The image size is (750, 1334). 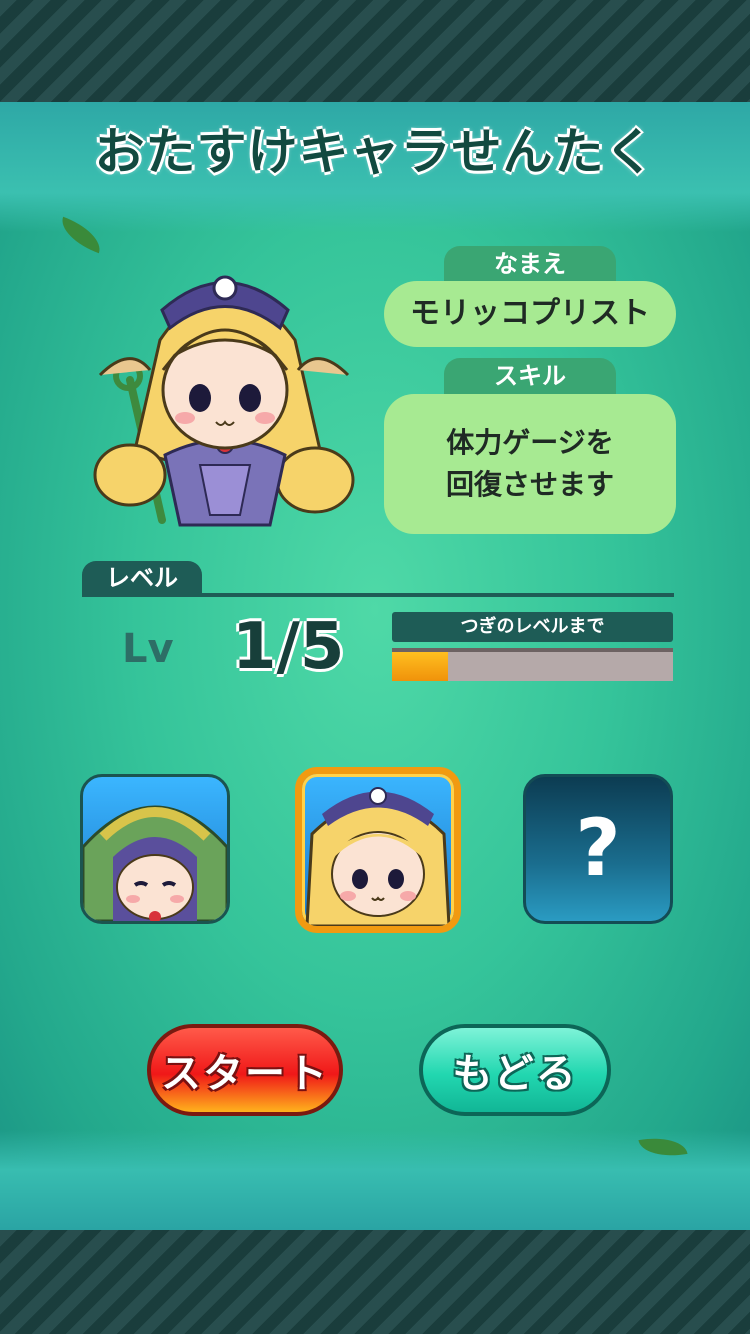 What do you see at coordinates (530, 464) in the screenshot?
I see `skill-description: 体力ゲージを 回復させます` at bounding box center [530, 464].